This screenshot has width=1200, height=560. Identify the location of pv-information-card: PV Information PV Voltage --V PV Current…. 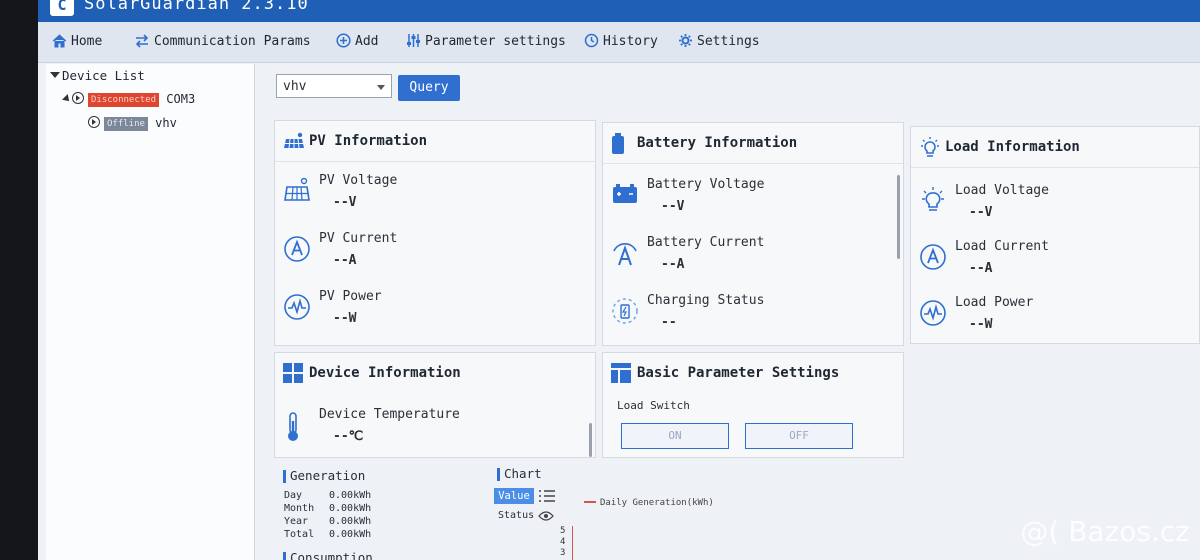
(435, 233).